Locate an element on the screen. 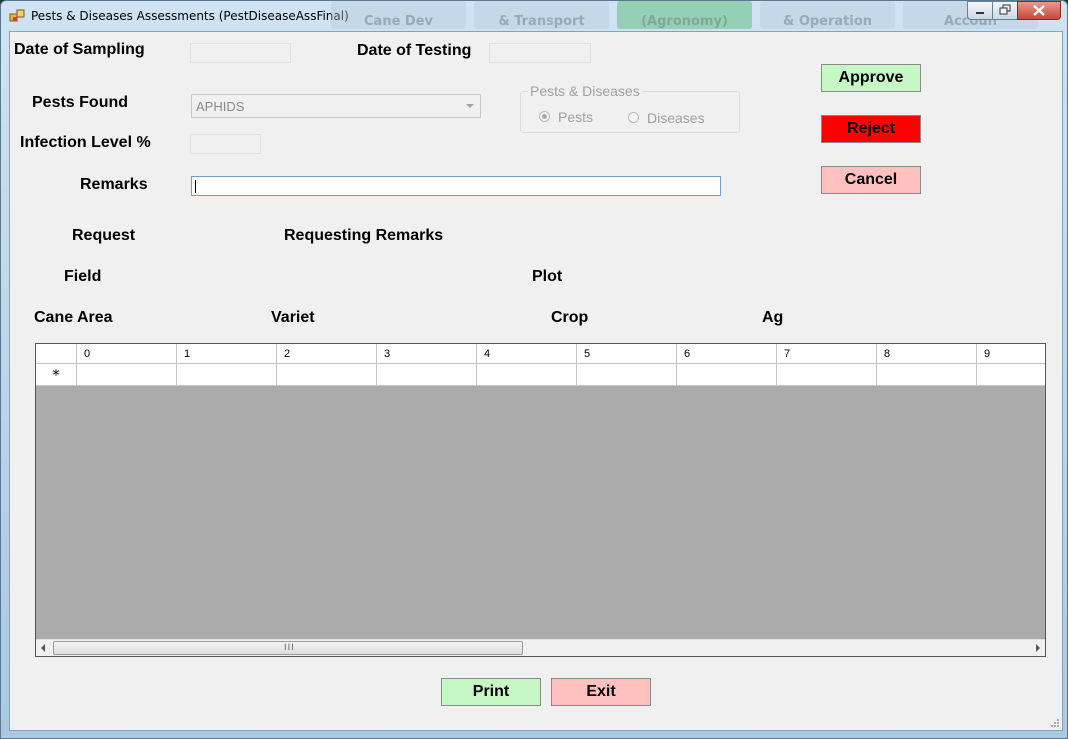 The width and height of the screenshot is (1068, 739). date-of-sampling-field is located at coordinates (240, 53).